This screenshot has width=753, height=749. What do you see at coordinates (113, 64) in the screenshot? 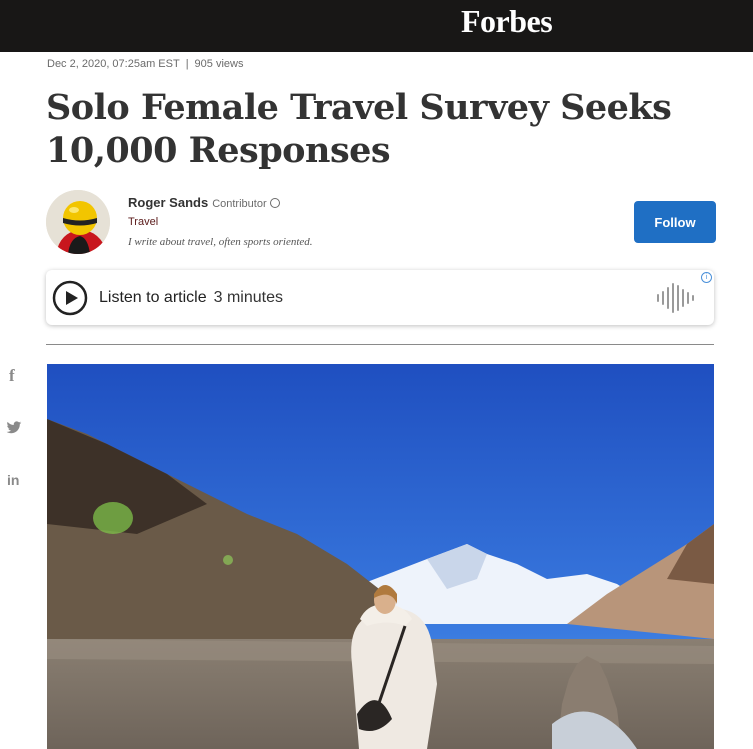
I see `publish-date: Dec 2, 2020, 07:25am EST` at bounding box center [113, 64].